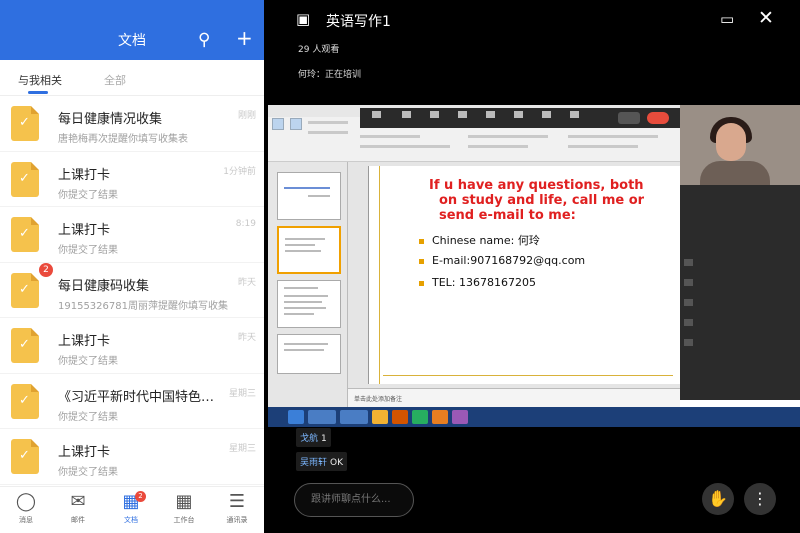  What do you see at coordinates (184, 520) in the screenshot?
I see `nav-label: 工作台` at bounding box center [184, 520].